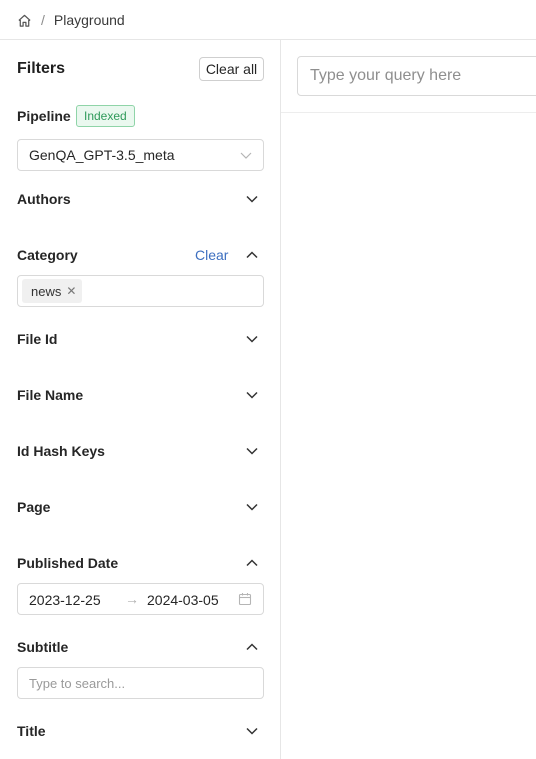 This screenshot has width=536, height=759. I want to click on date-range-picker: 2023-12-25 → 2024-03-05, so click(140, 599).